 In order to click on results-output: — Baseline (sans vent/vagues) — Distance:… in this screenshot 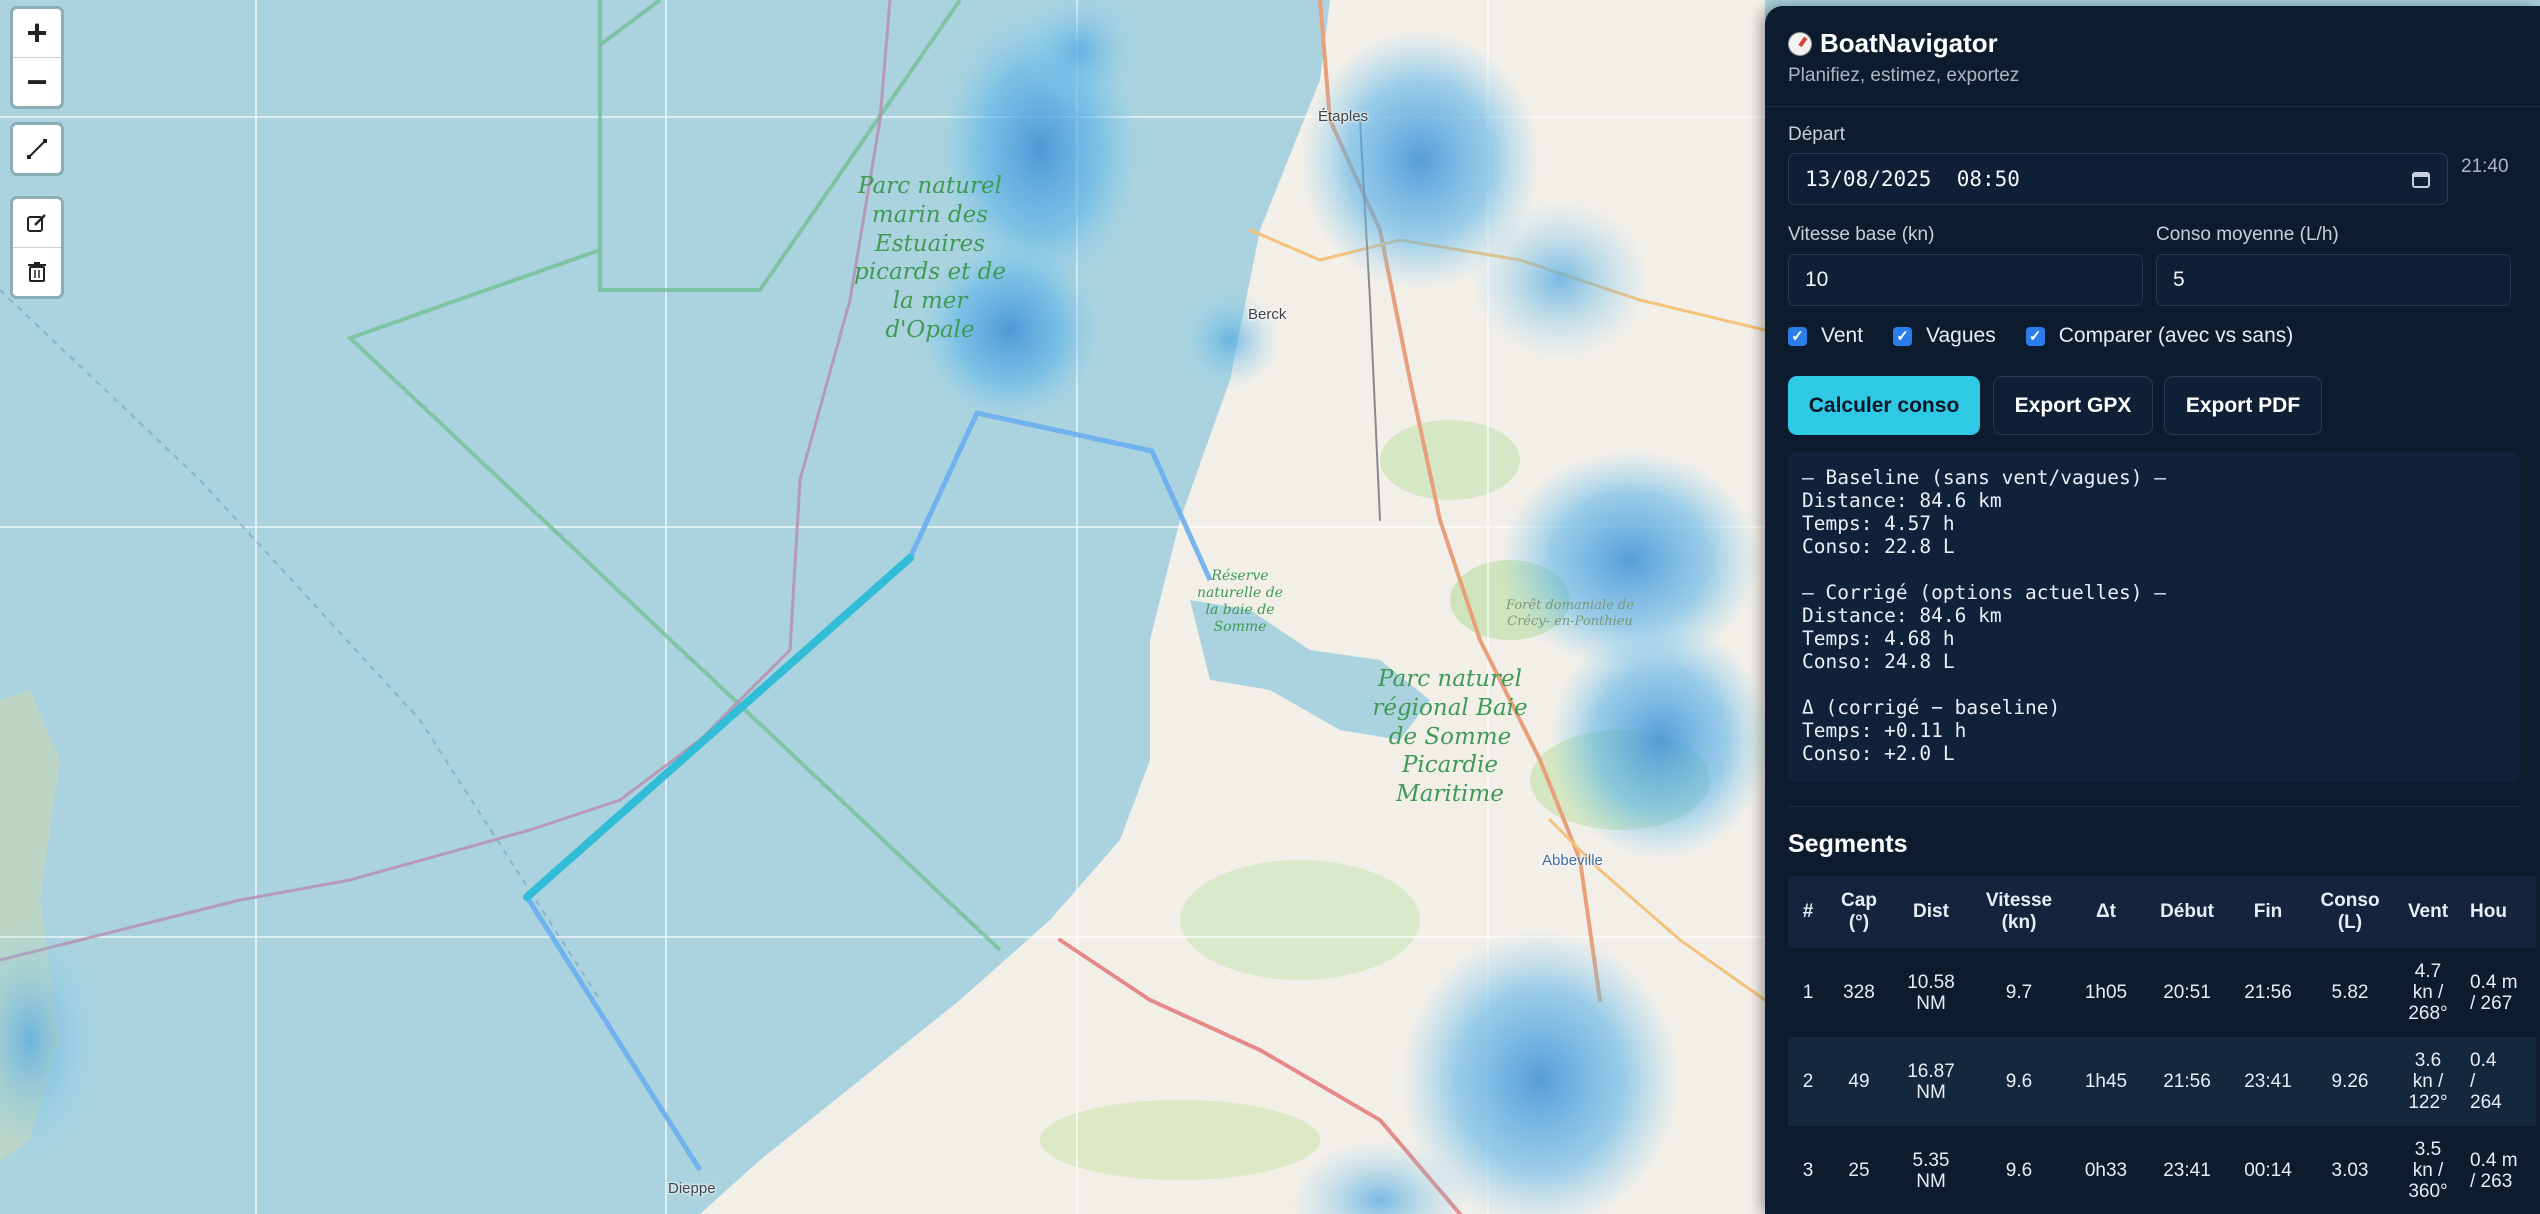, I will do `click(2154, 617)`.